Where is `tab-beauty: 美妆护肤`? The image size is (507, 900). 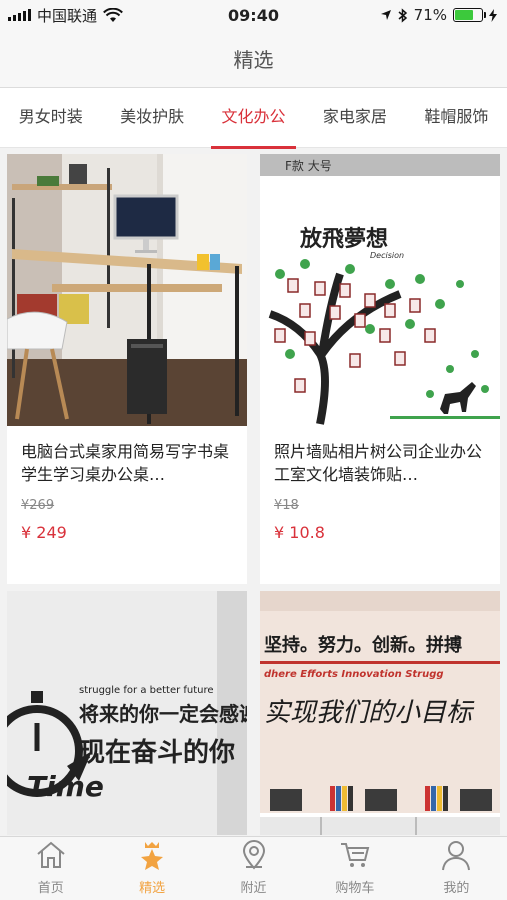 tab-beauty: 美妆护肤 is located at coordinates (151, 118).